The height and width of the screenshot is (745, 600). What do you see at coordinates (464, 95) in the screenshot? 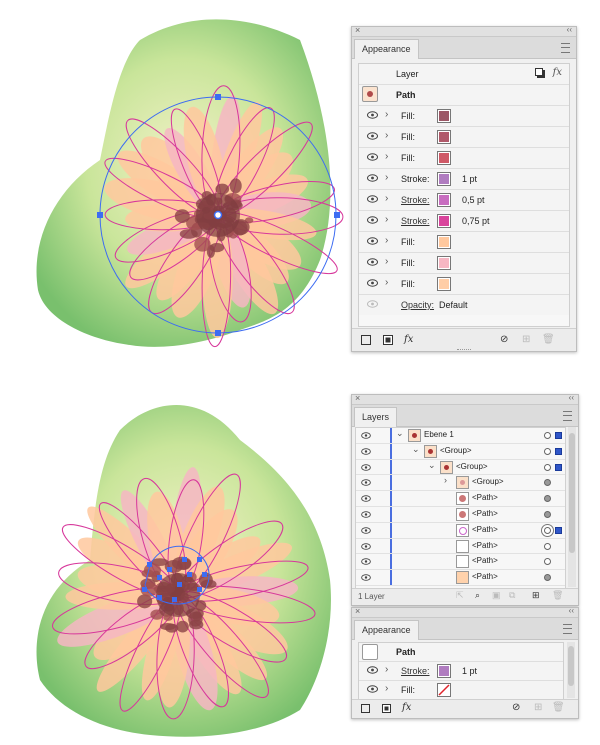
I see `object-row: Path` at bounding box center [464, 95].